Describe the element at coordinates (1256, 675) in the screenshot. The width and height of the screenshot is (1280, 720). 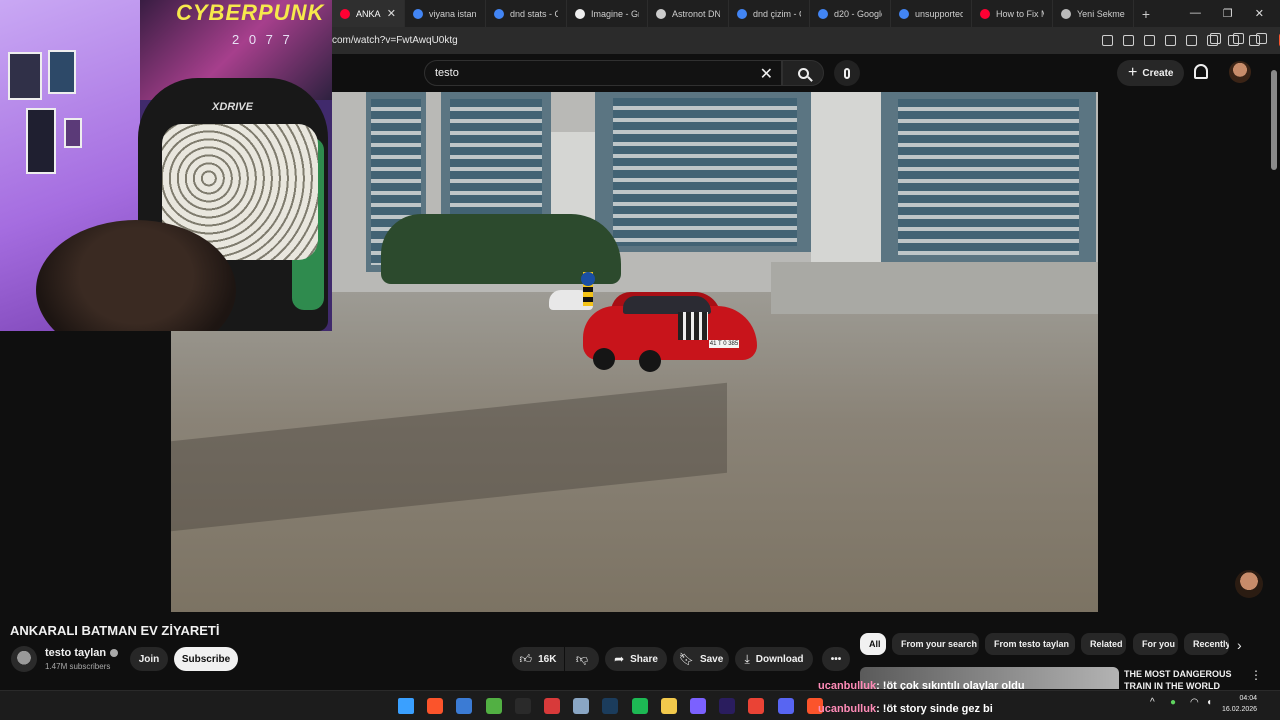
I see `recommendation-menu-icon: ⋮` at that location.